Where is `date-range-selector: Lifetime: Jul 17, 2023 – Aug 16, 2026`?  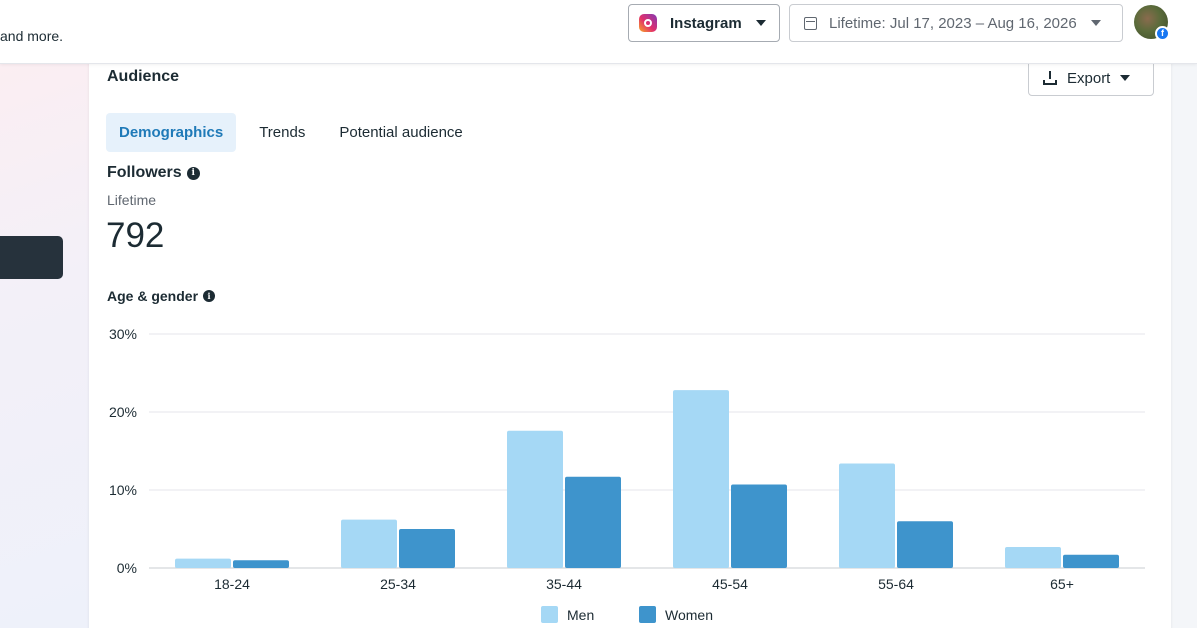
date-range-selector: Lifetime: Jul 17, 2023 – Aug 16, 2026 is located at coordinates (956, 23).